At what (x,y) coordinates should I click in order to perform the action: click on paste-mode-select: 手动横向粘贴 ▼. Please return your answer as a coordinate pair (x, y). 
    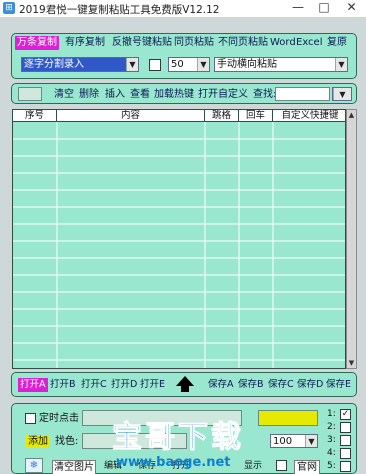
    Looking at the image, I should click on (281, 64).